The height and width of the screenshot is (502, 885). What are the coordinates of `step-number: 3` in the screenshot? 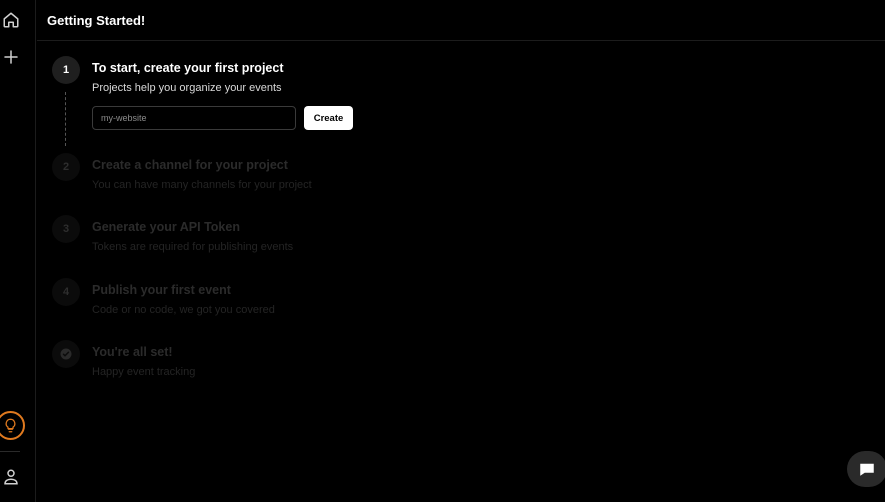 It's located at (66, 229).